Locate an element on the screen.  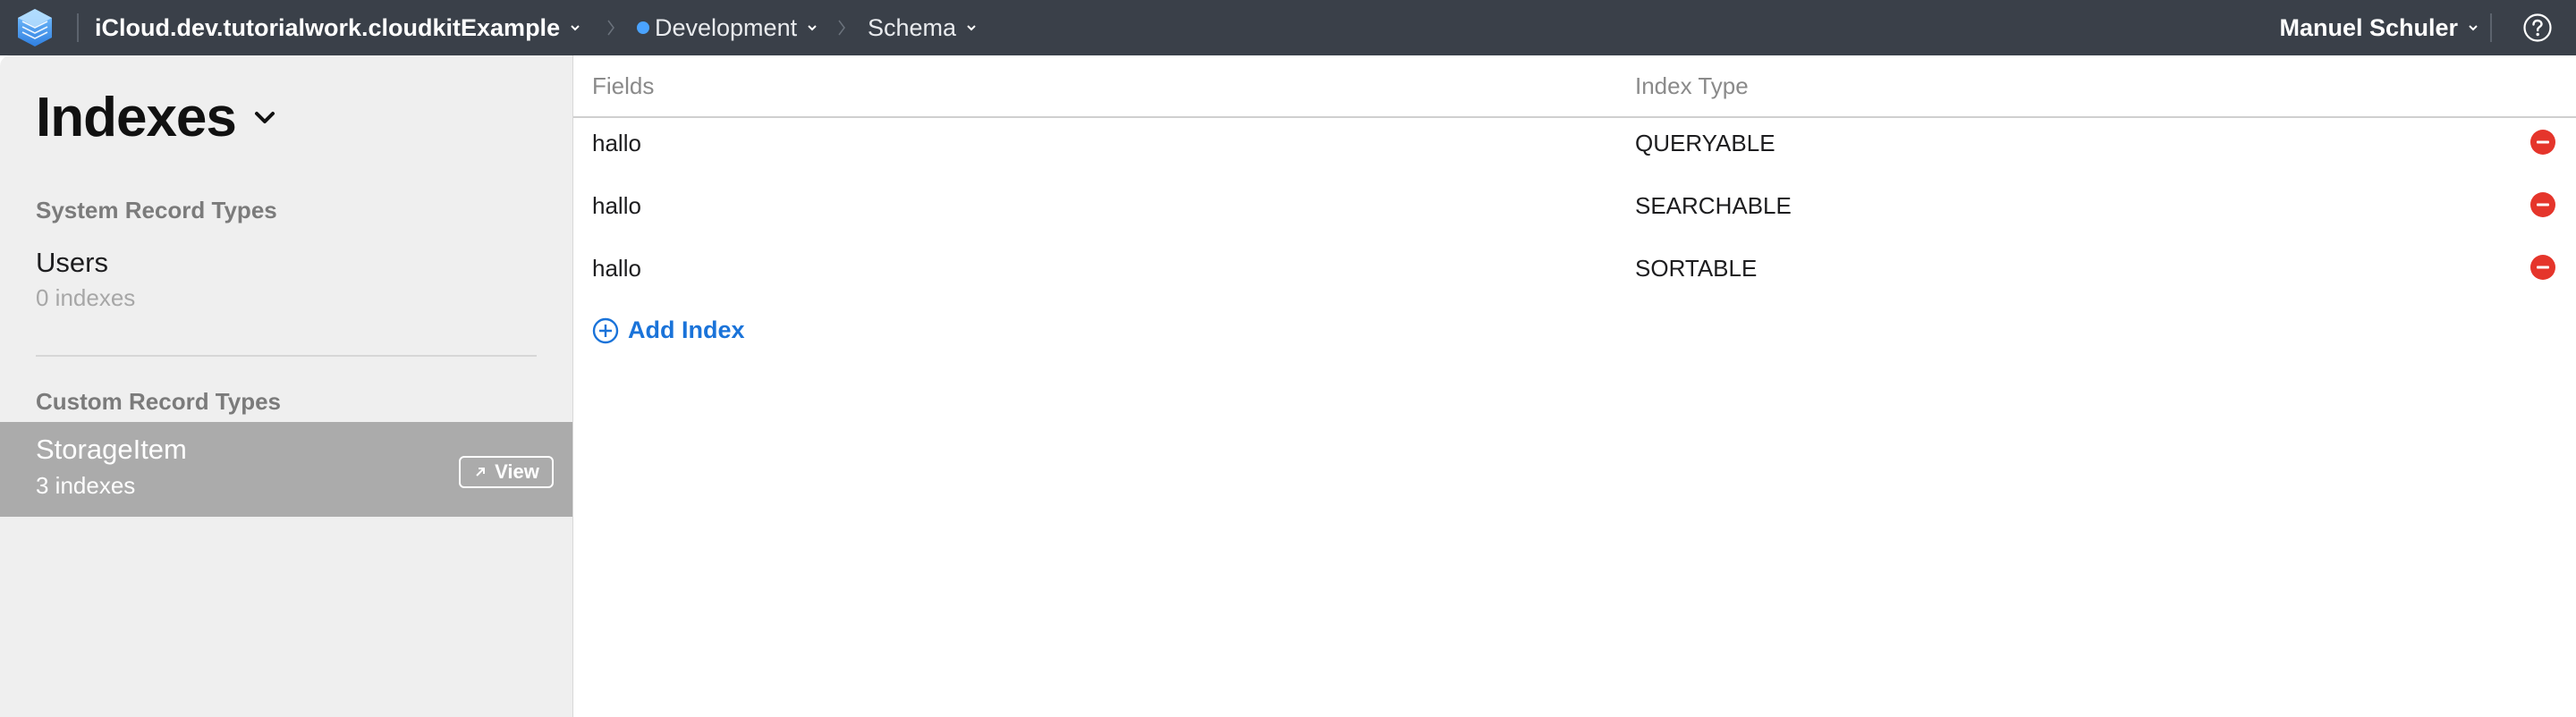
user-name: Manuel Schuler is located at coordinates (2368, 27).